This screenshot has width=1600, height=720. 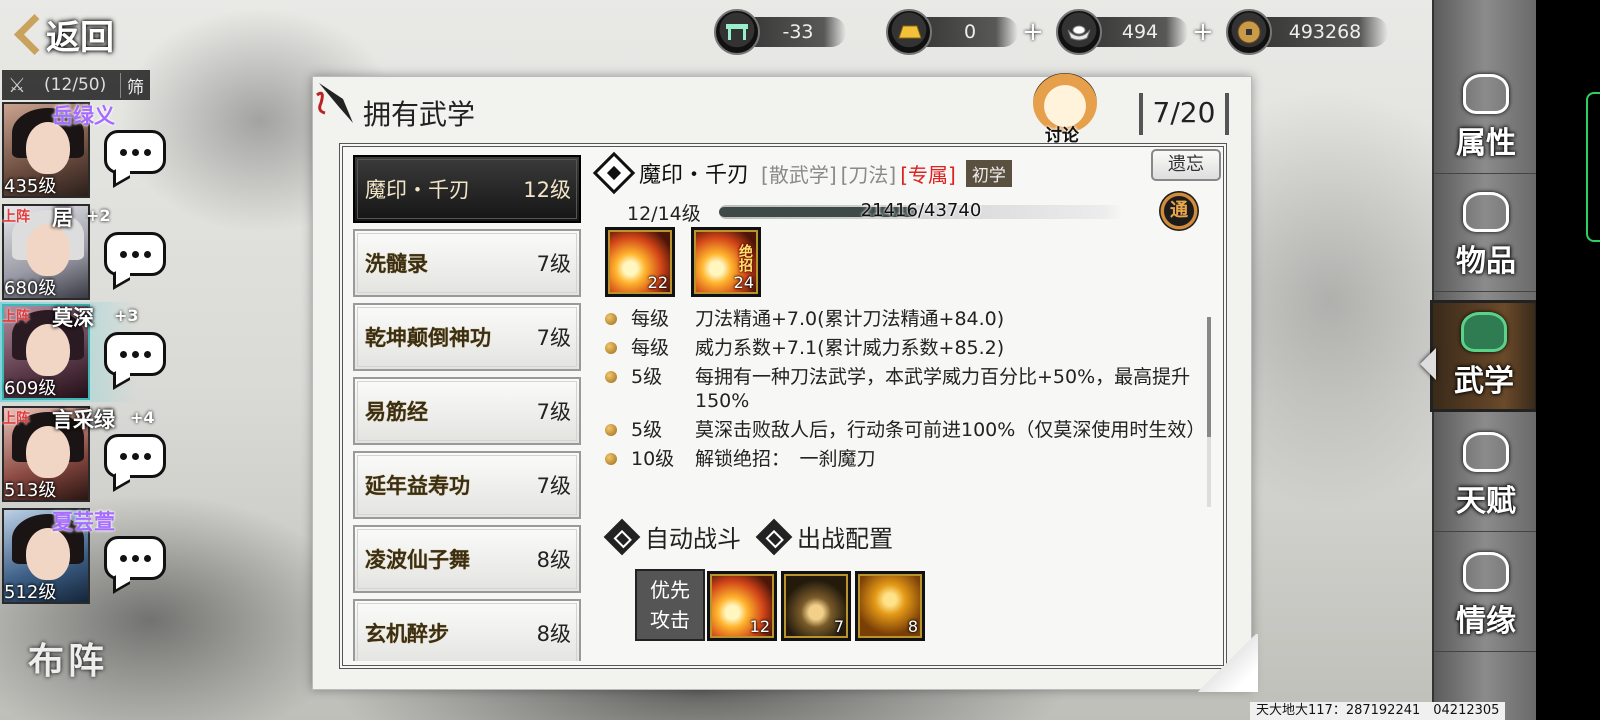 I want to click on move-slash-icon: 22, so click(x=640, y=262).